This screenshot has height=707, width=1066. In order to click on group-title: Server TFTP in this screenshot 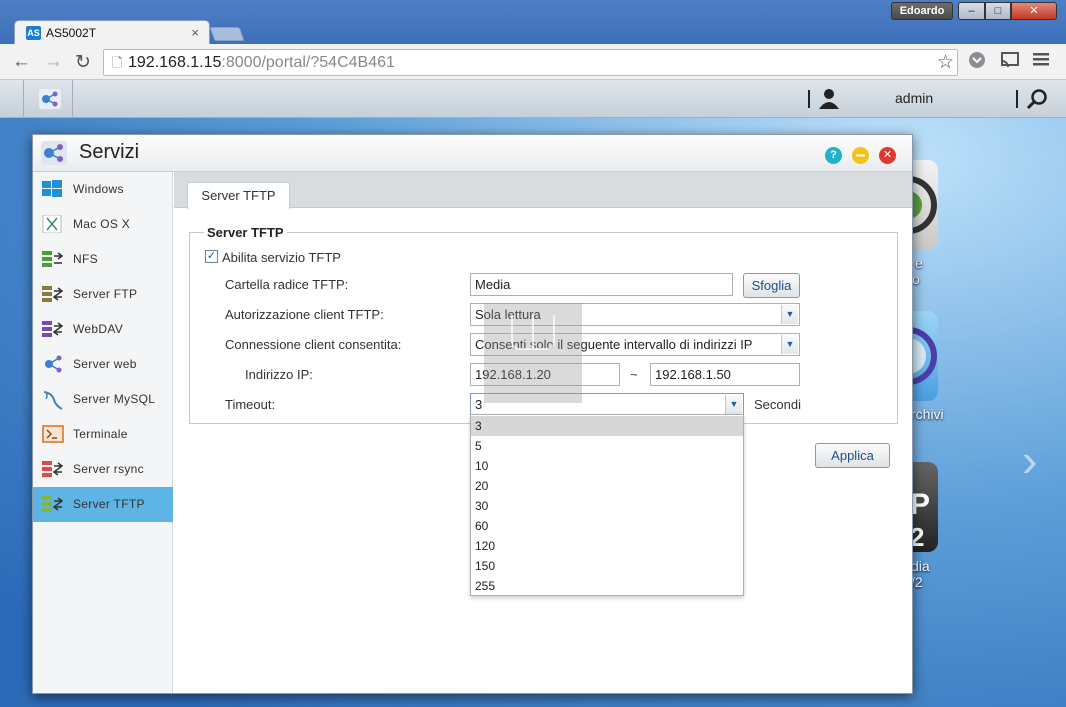, I will do `click(245, 232)`.